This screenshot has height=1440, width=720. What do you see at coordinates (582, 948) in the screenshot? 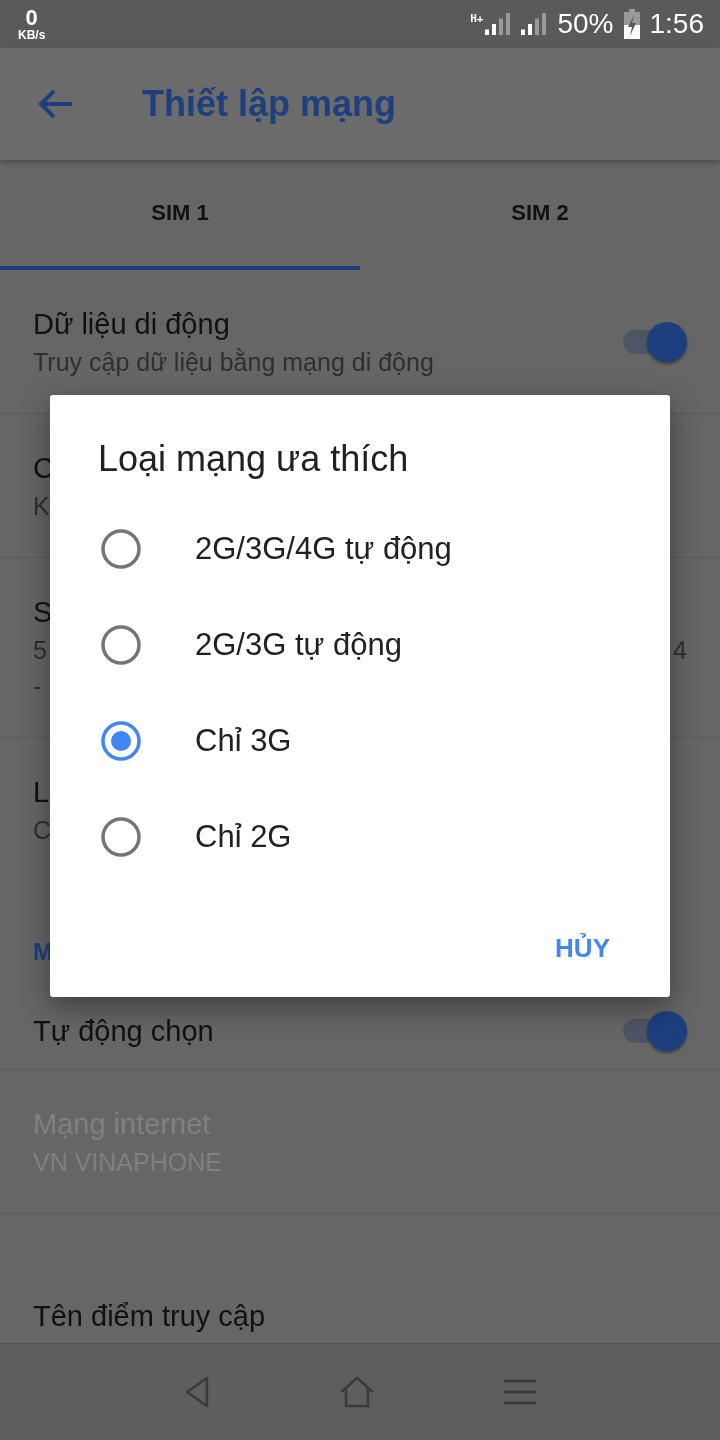
I see `cancel-button: HỦY` at bounding box center [582, 948].